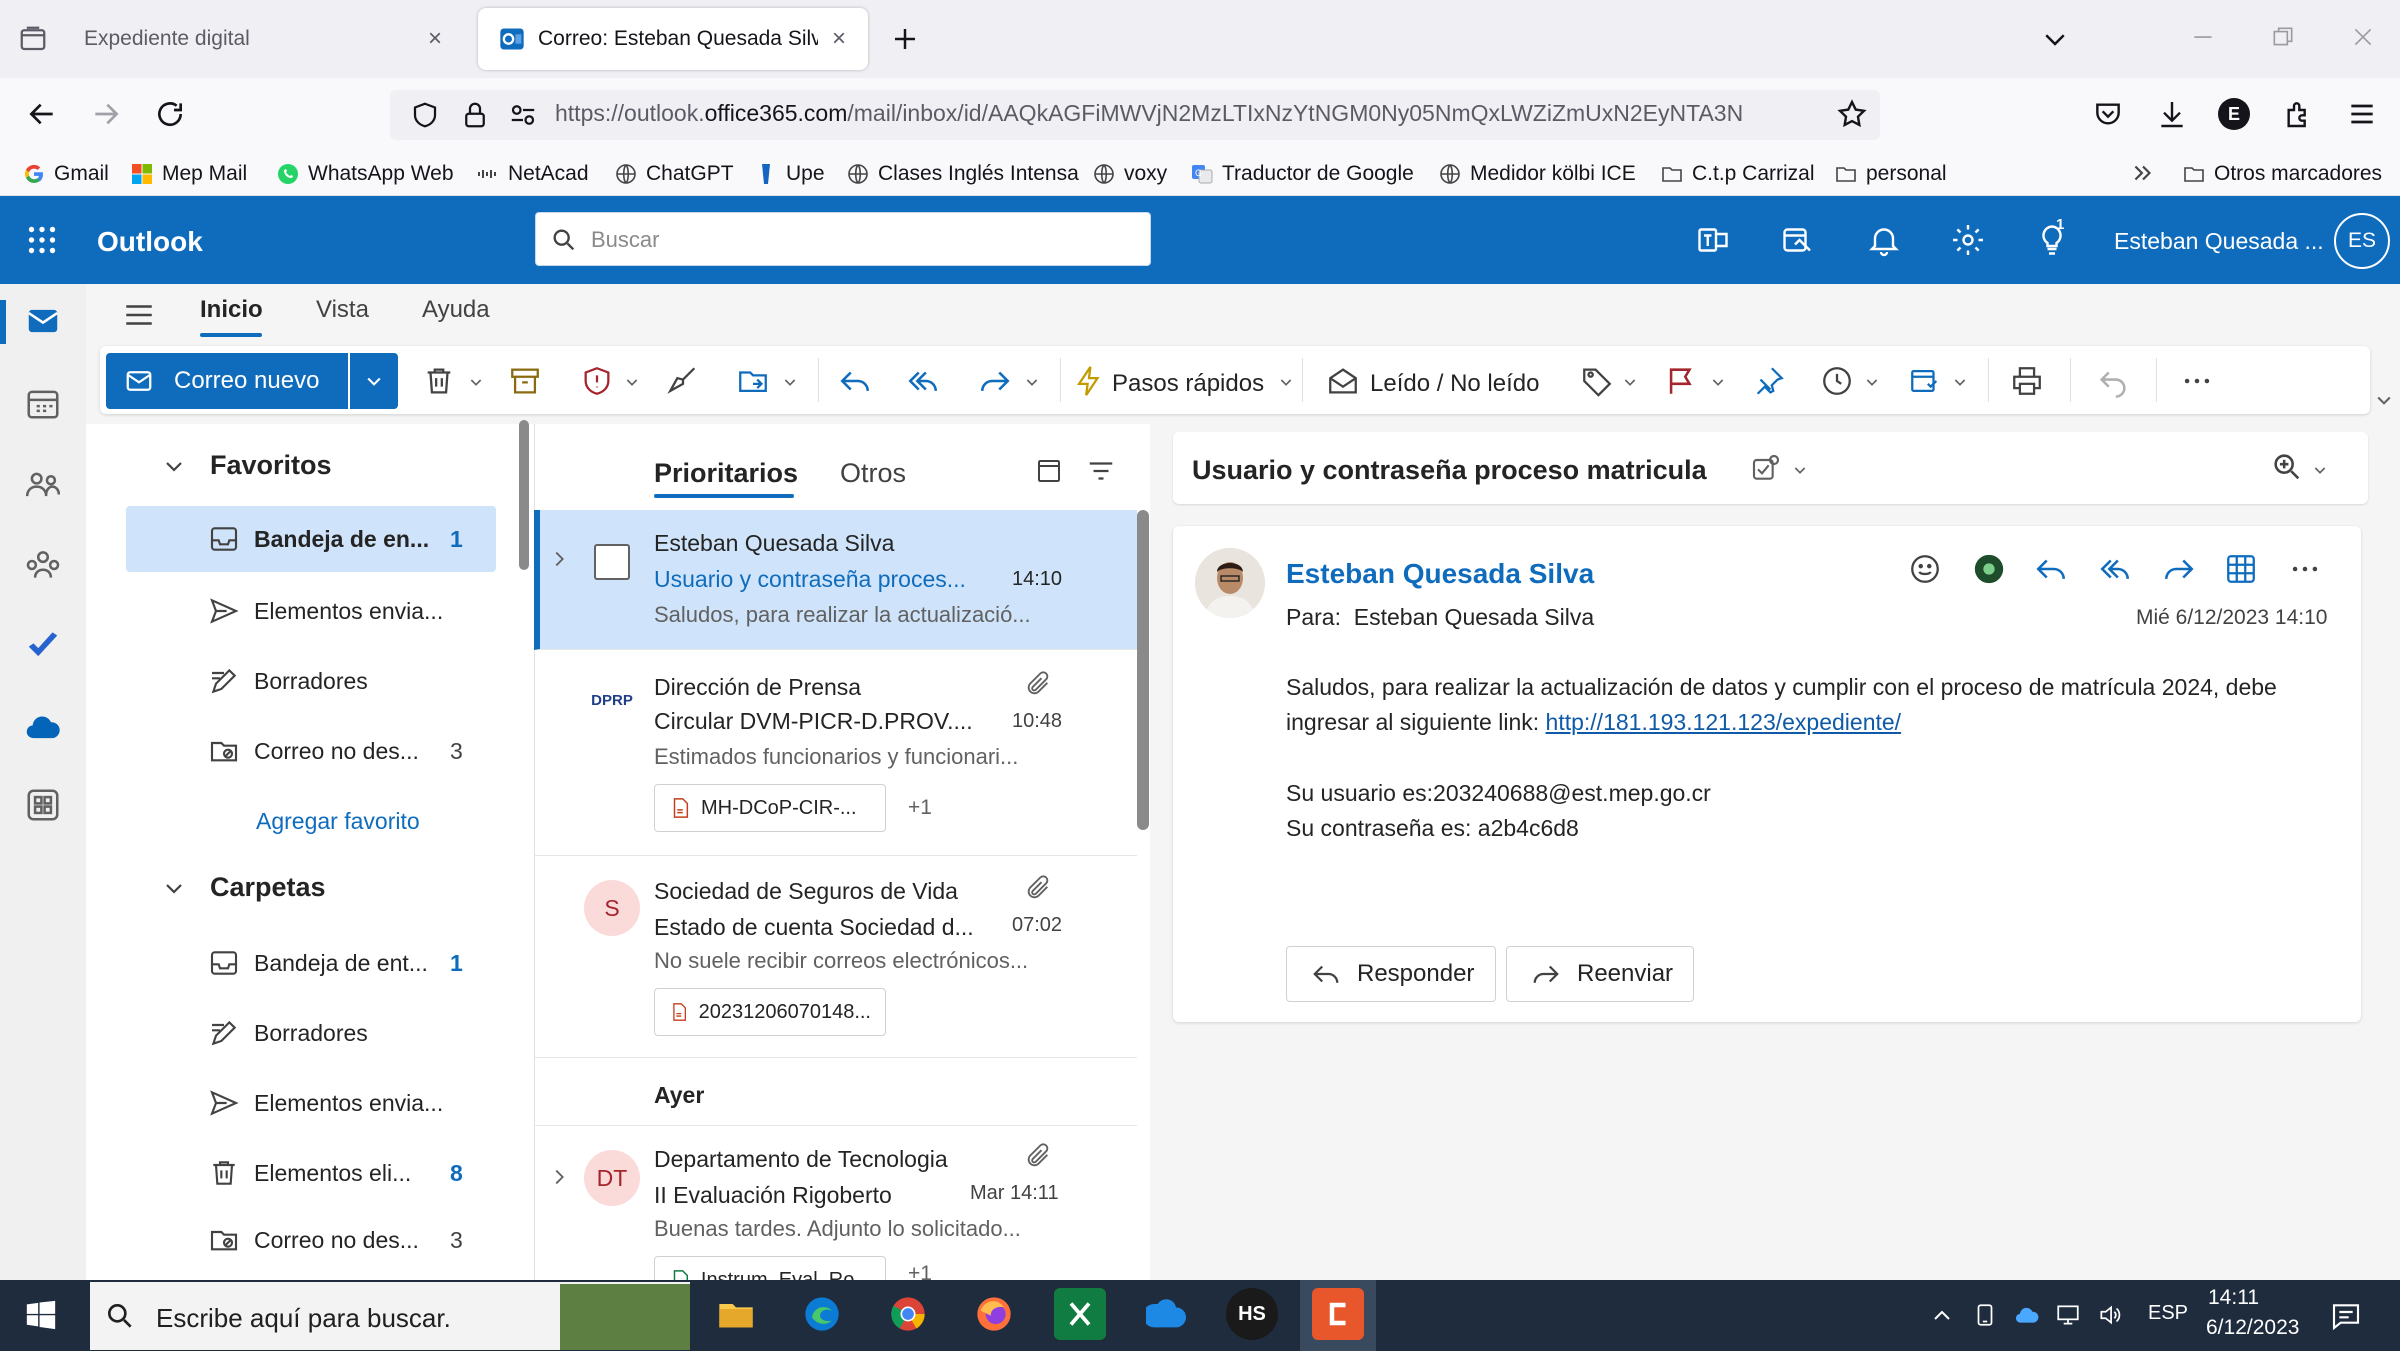  What do you see at coordinates (1942, 1316) in the screenshot?
I see `chevron-up-icon` at bounding box center [1942, 1316].